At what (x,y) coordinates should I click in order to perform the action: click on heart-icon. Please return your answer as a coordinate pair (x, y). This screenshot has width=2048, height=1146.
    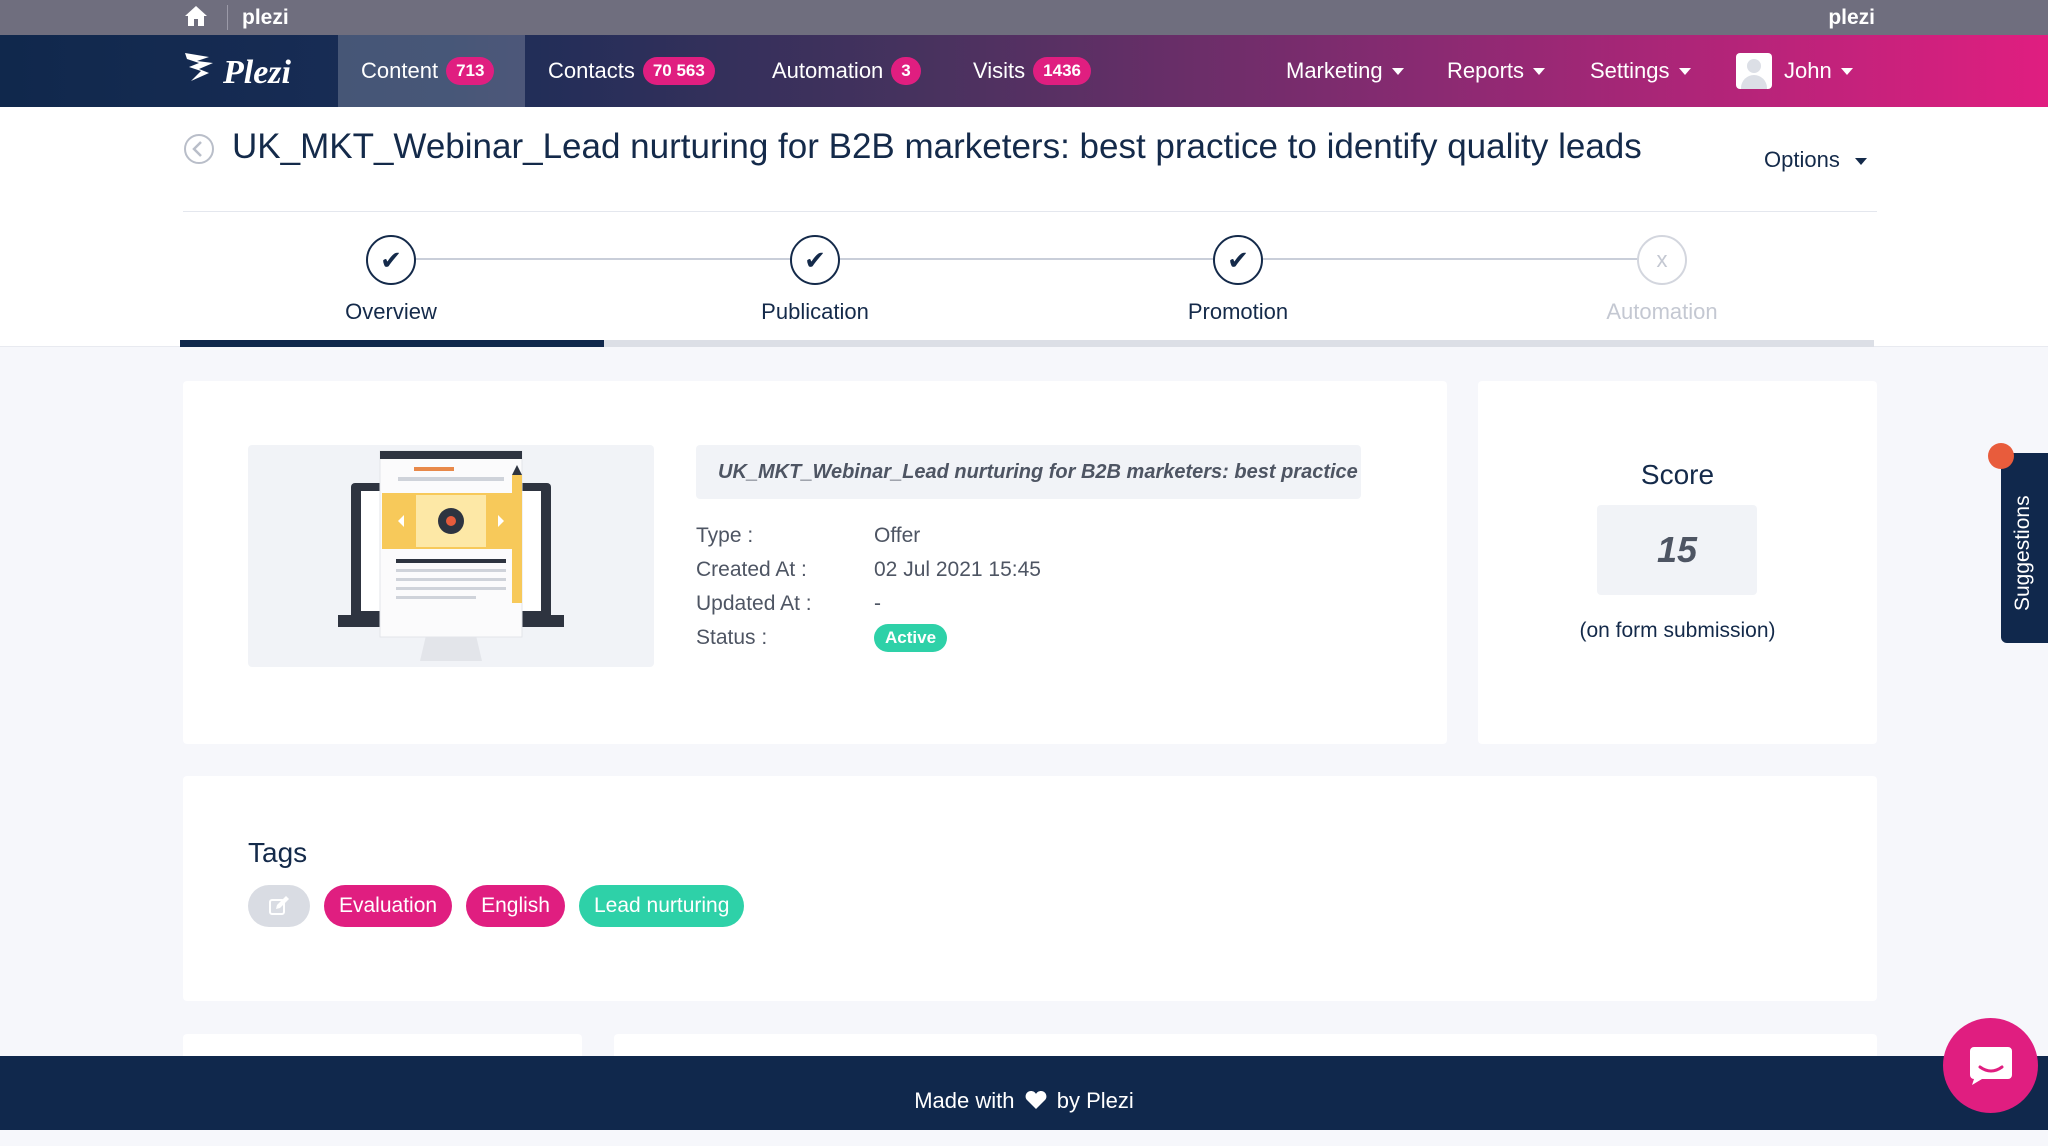
    Looking at the image, I should click on (1036, 1100).